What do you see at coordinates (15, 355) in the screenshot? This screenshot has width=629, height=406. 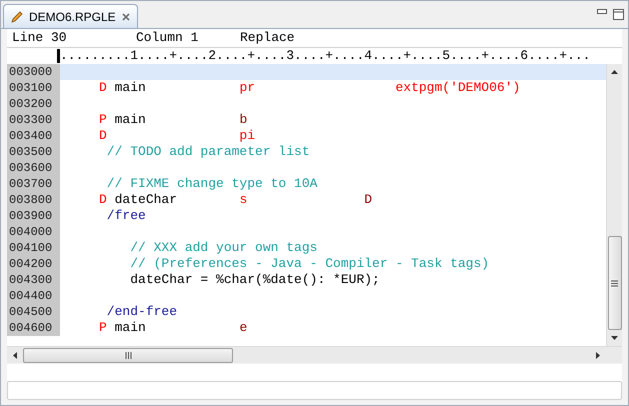 I see `scroll-left-icon` at bounding box center [15, 355].